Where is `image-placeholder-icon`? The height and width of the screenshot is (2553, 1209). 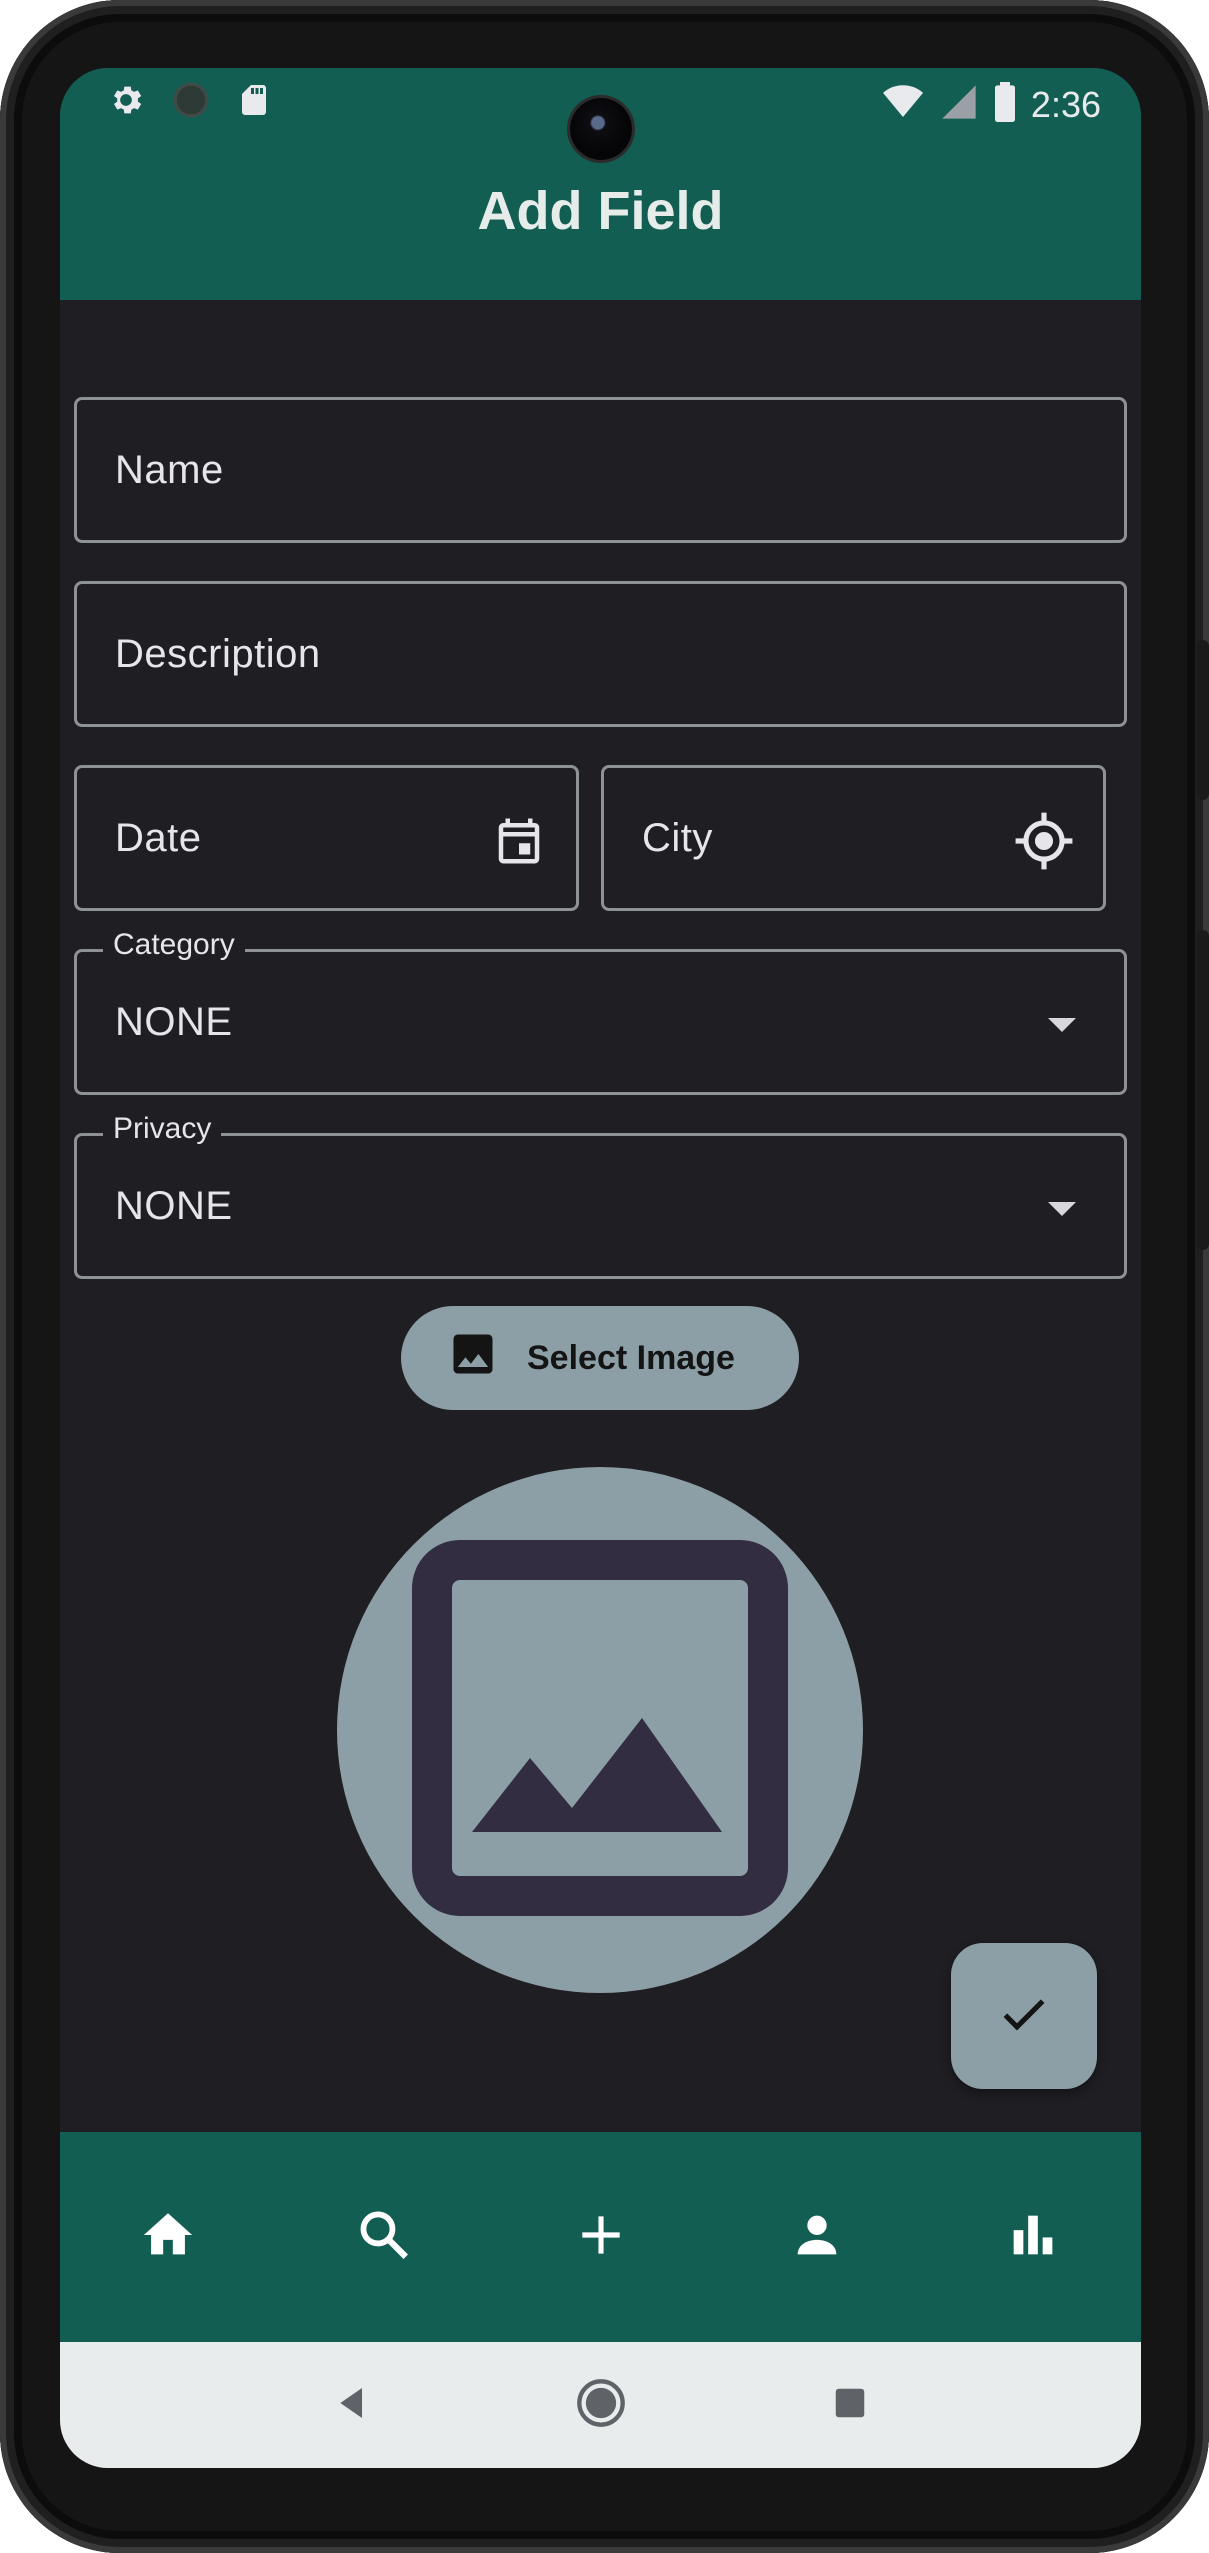 image-placeholder-icon is located at coordinates (600, 1730).